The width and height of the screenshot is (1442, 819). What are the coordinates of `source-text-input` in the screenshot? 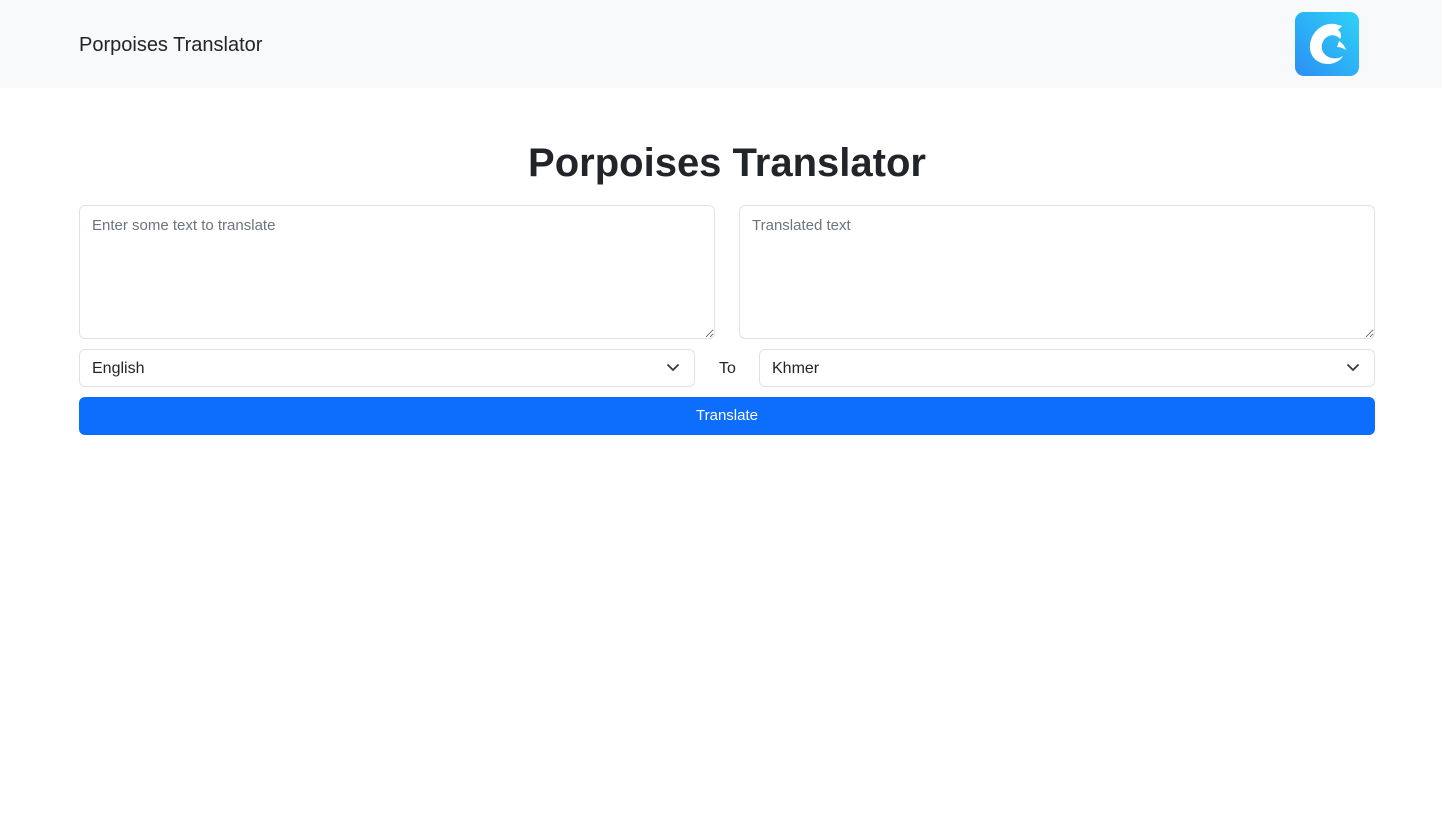 It's located at (397, 272).